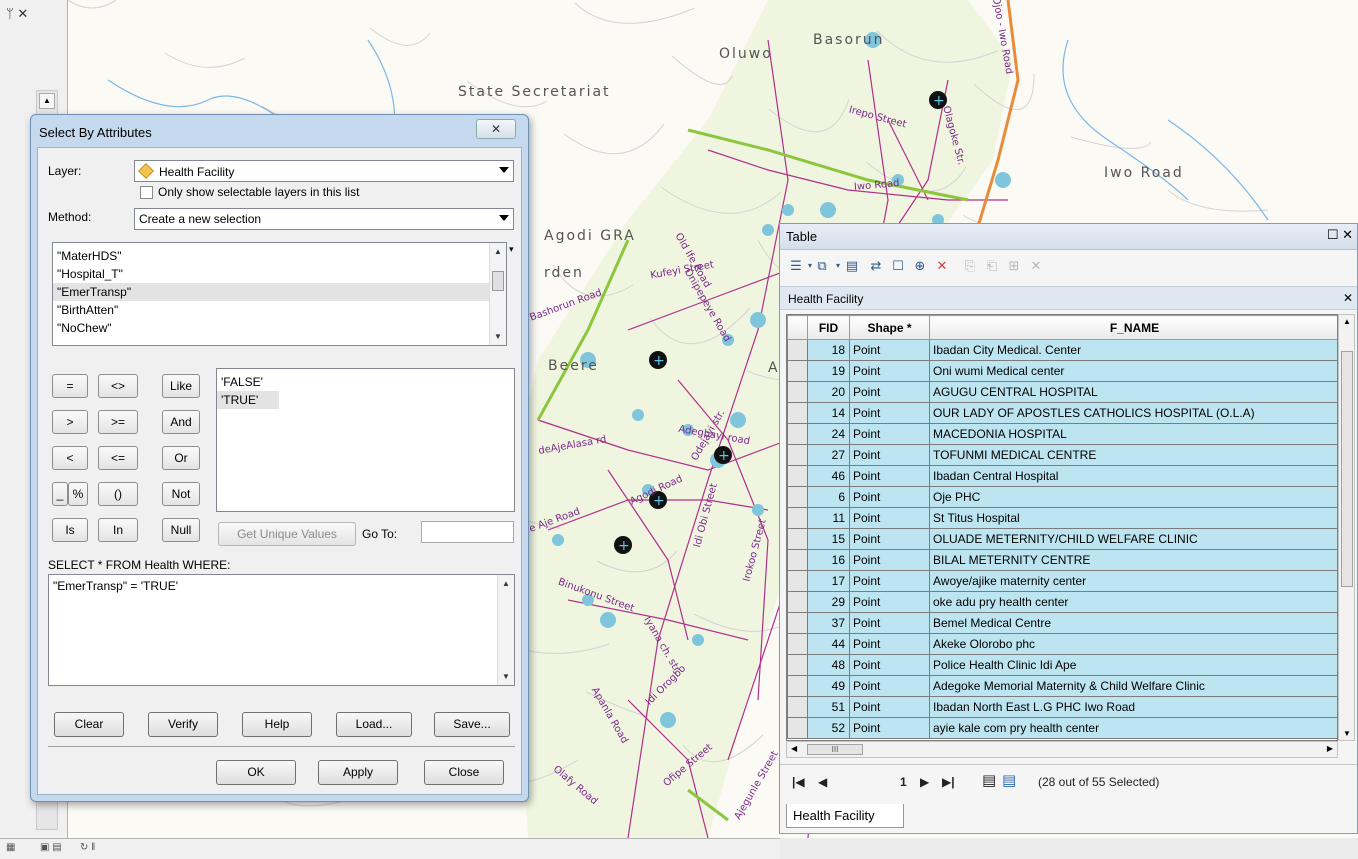 Image resolution: width=1358 pixels, height=859 pixels. What do you see at coordinates (277, 724) in the screenshot?
I see `help-button: Help` at bounding box center [277, 724].